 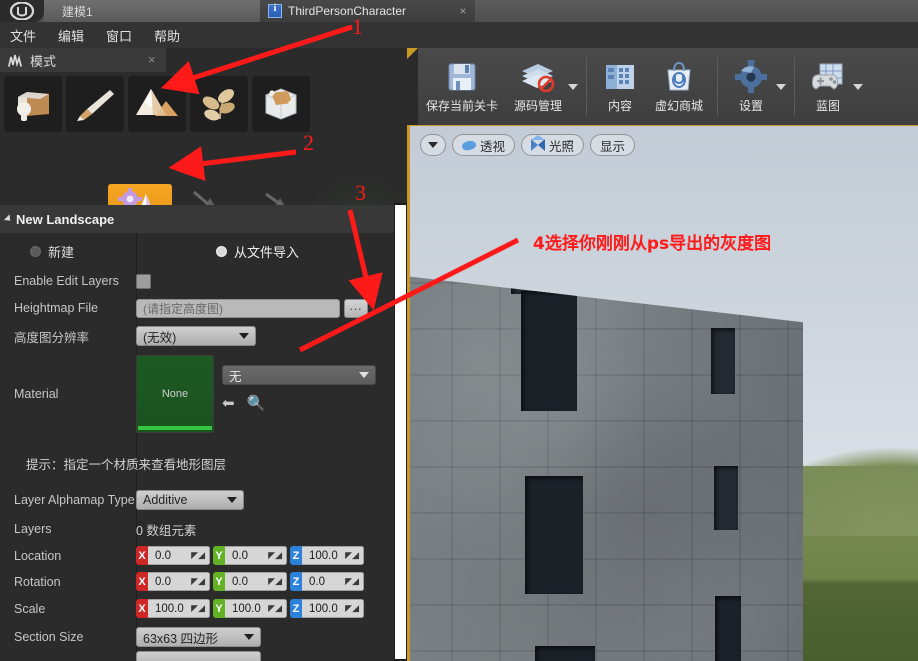 I want to click on annotation-number-3: 3, so click(x=360, y=192).